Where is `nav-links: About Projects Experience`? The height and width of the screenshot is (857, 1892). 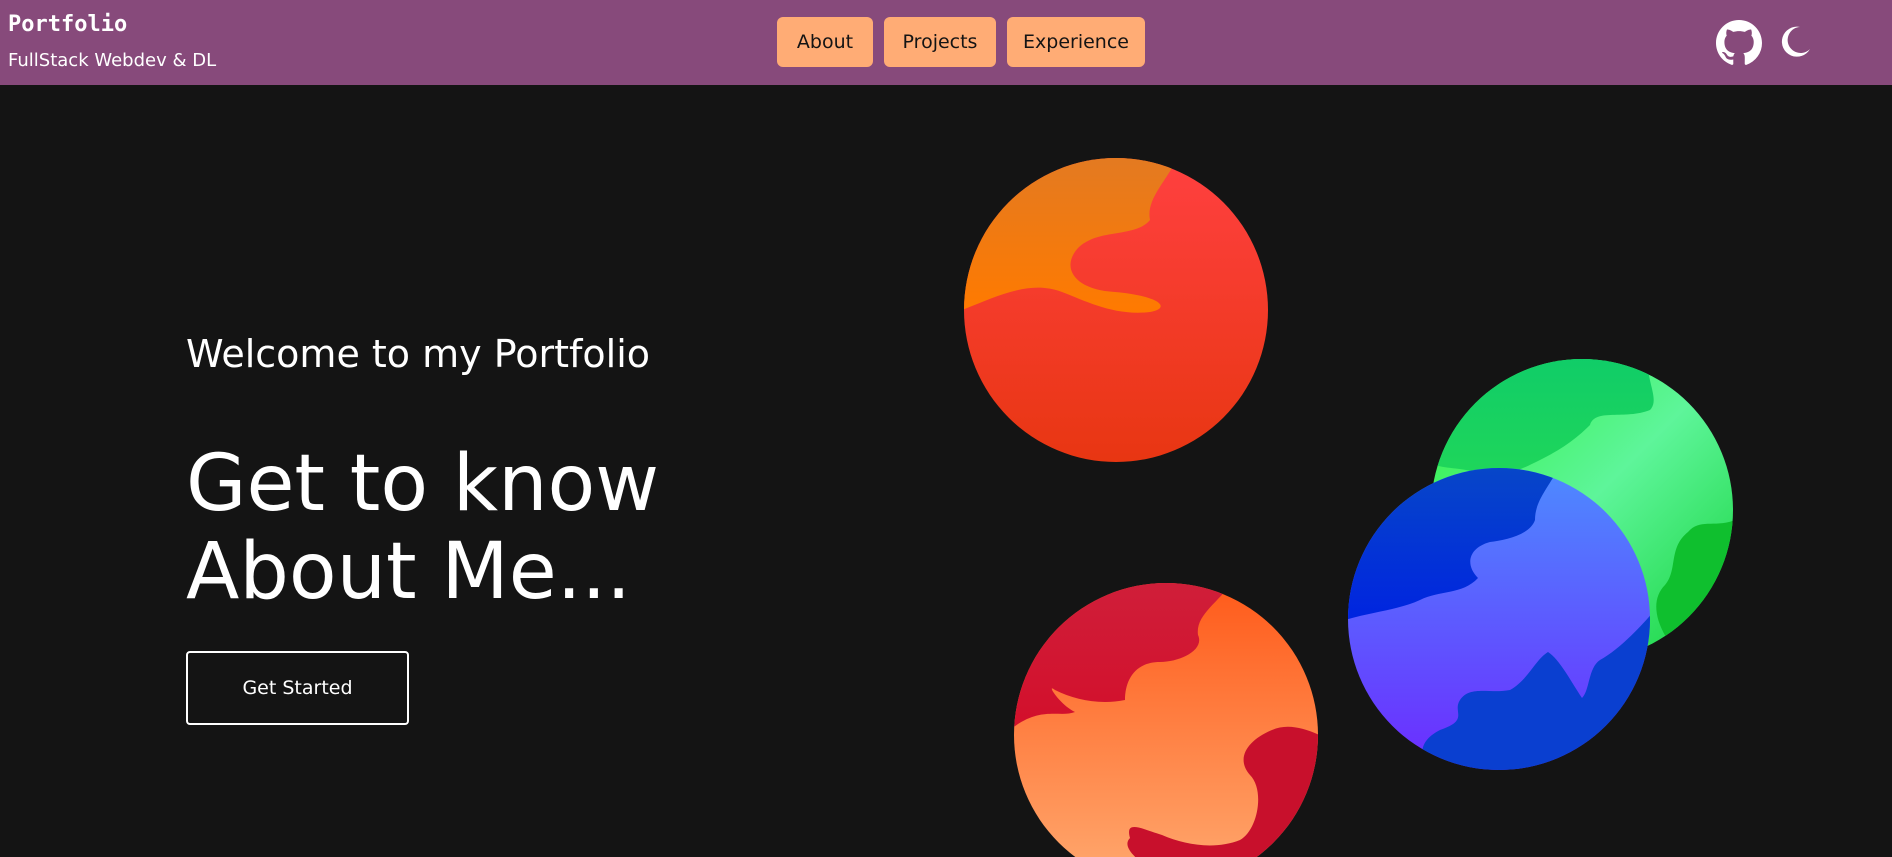 nav-links: About Projects Experience is located at coordinates (961, 42).